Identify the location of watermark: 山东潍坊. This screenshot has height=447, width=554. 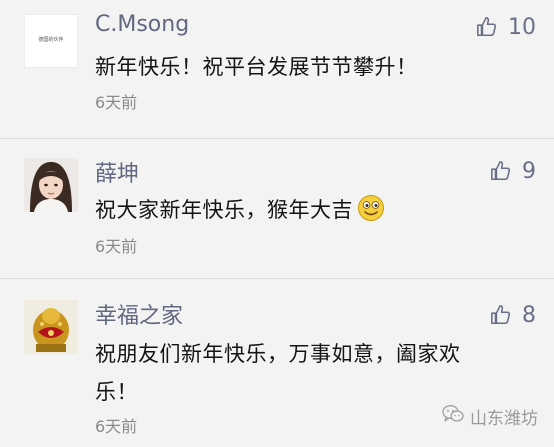
(490, 416).